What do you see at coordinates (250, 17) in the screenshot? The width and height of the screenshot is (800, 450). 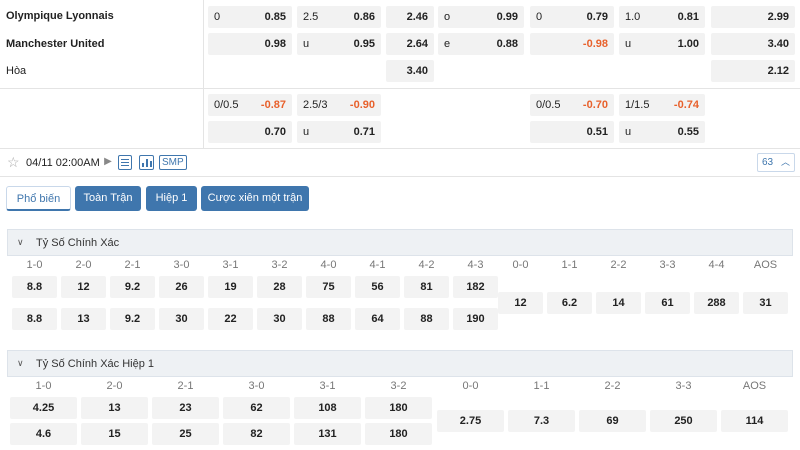 I see `odds-cell-hc-home: 0 0.85` at bounding box center [250, 17].